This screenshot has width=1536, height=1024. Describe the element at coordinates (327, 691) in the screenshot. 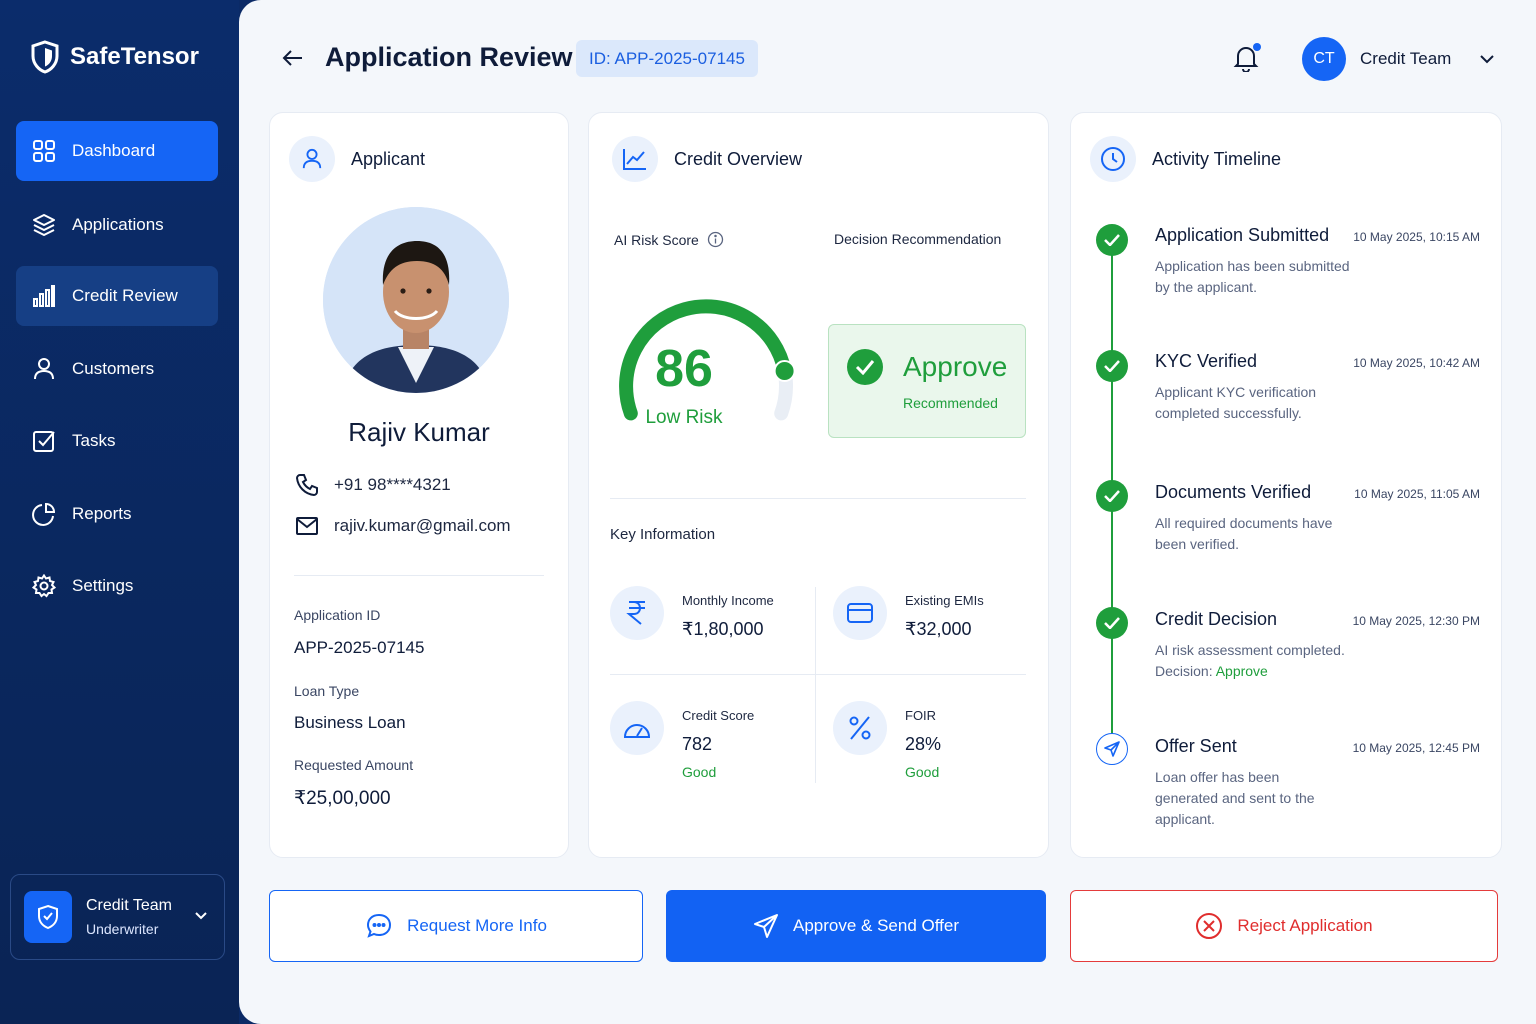

I see `loan-type-label: Loan Type` at that location.